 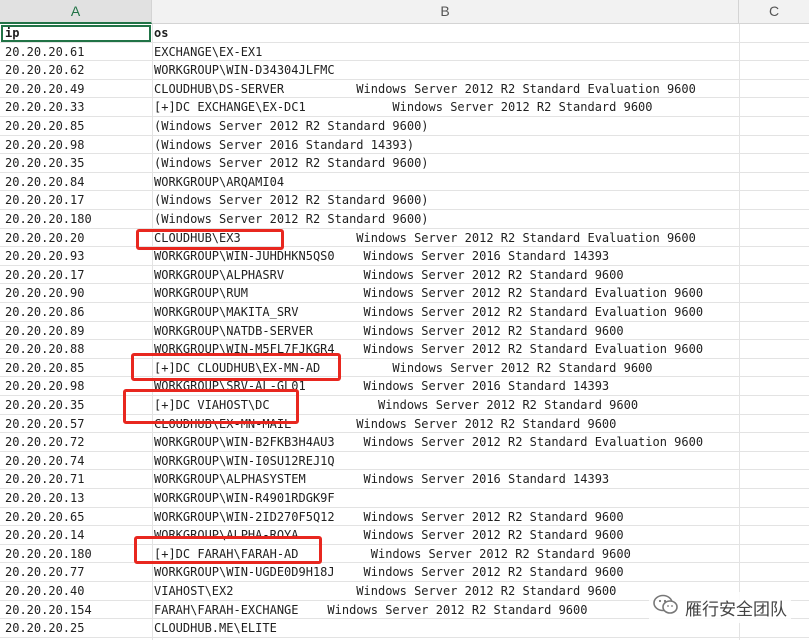 What do you see at coordinates (77, 442) in the screenshot?
I see `cell-ip: 20.20.20.72` at bounding box center [77, 442].